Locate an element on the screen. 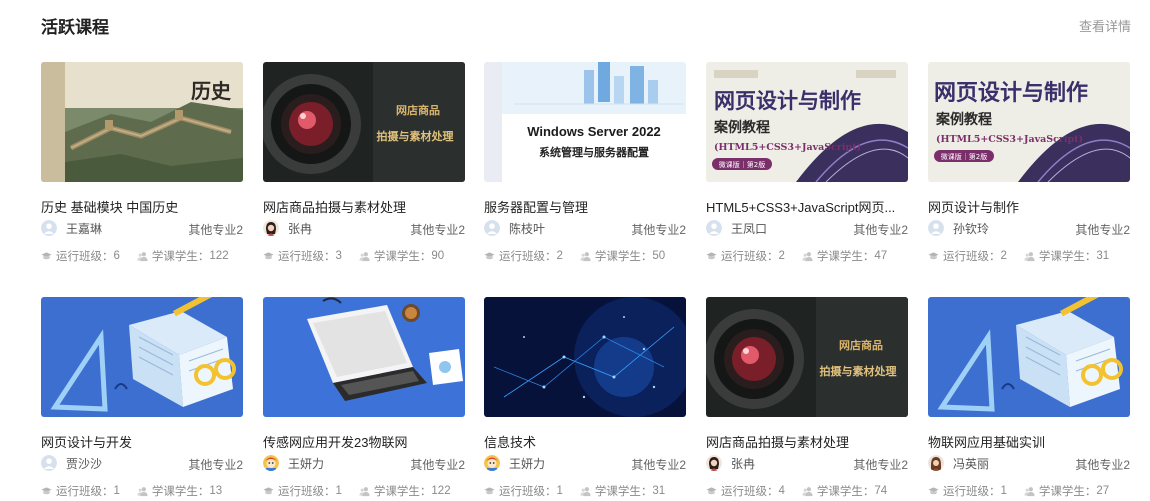 This screenshot has height=501, width=1150. course-stats: 运行班级： 4 学课学生： 74 is located at coordinates (796, 491).